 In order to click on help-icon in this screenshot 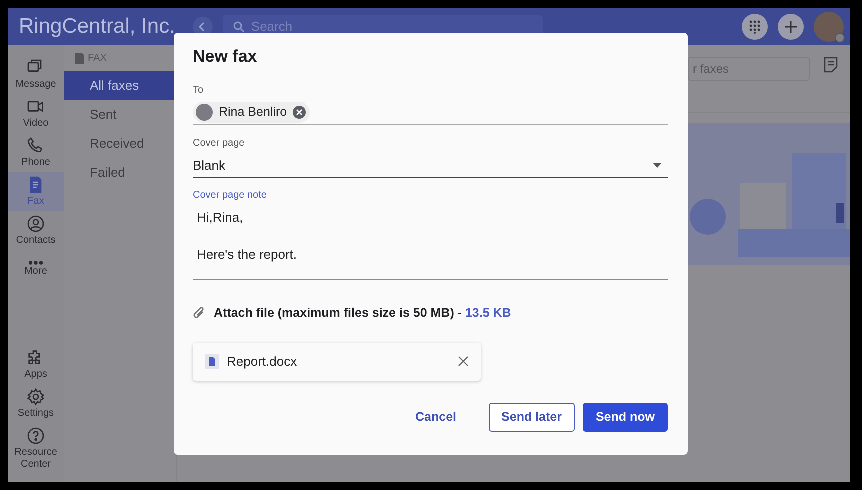, I will do `click(36, 436)`.